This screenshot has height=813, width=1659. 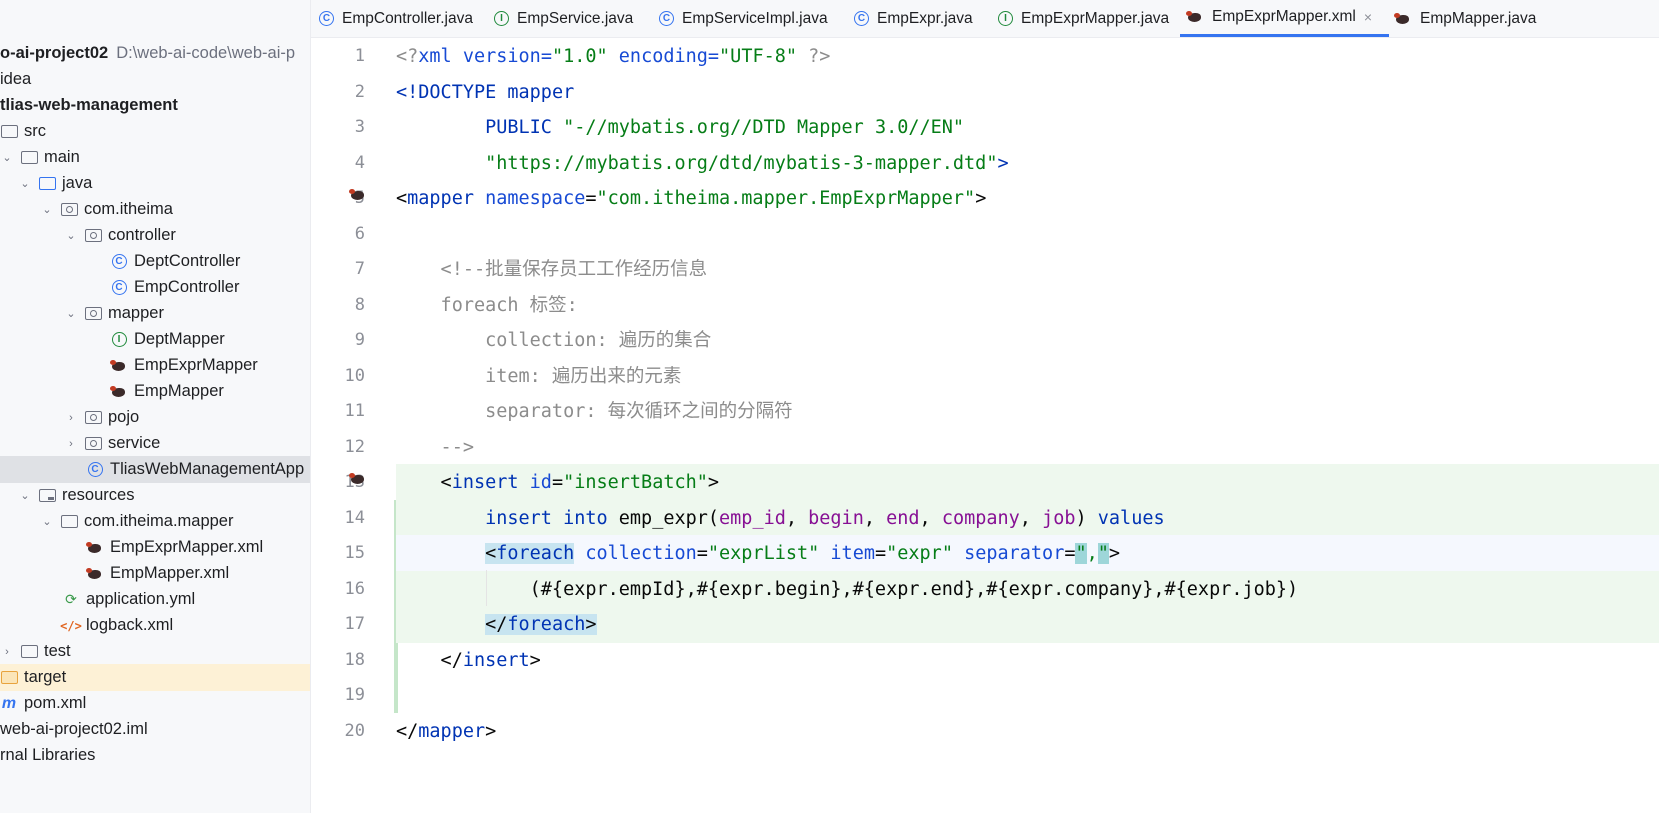 I want to click on tree-item-tliaswebmanagementapp: C TliasWebManagementApp, so click(x=155, y=469).